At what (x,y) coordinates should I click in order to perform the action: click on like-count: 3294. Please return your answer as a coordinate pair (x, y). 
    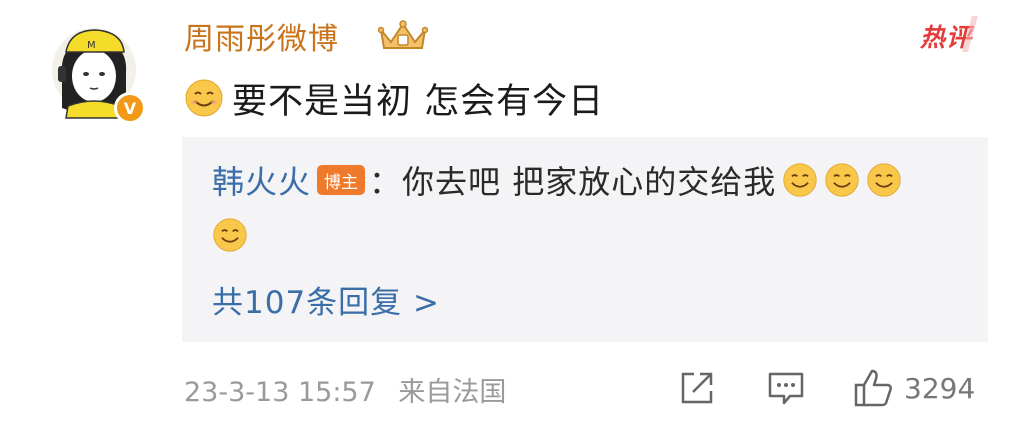
    Looking at the image, I should click on (940, 388).